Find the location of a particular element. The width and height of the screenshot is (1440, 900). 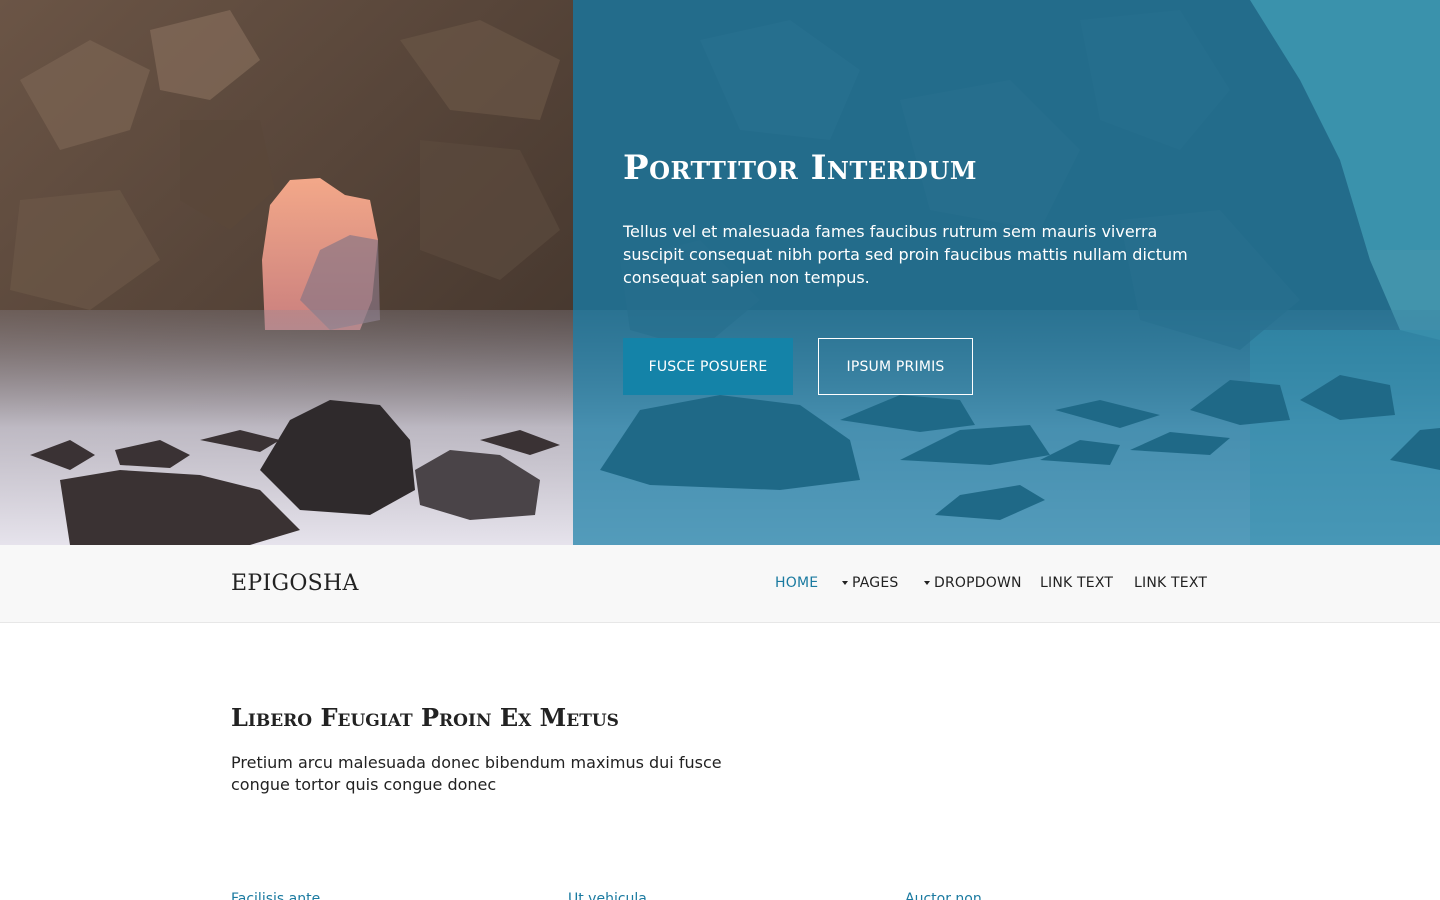

secondary-cta-button: IPSUM PRIMIS is located at coordinates (895, 366).